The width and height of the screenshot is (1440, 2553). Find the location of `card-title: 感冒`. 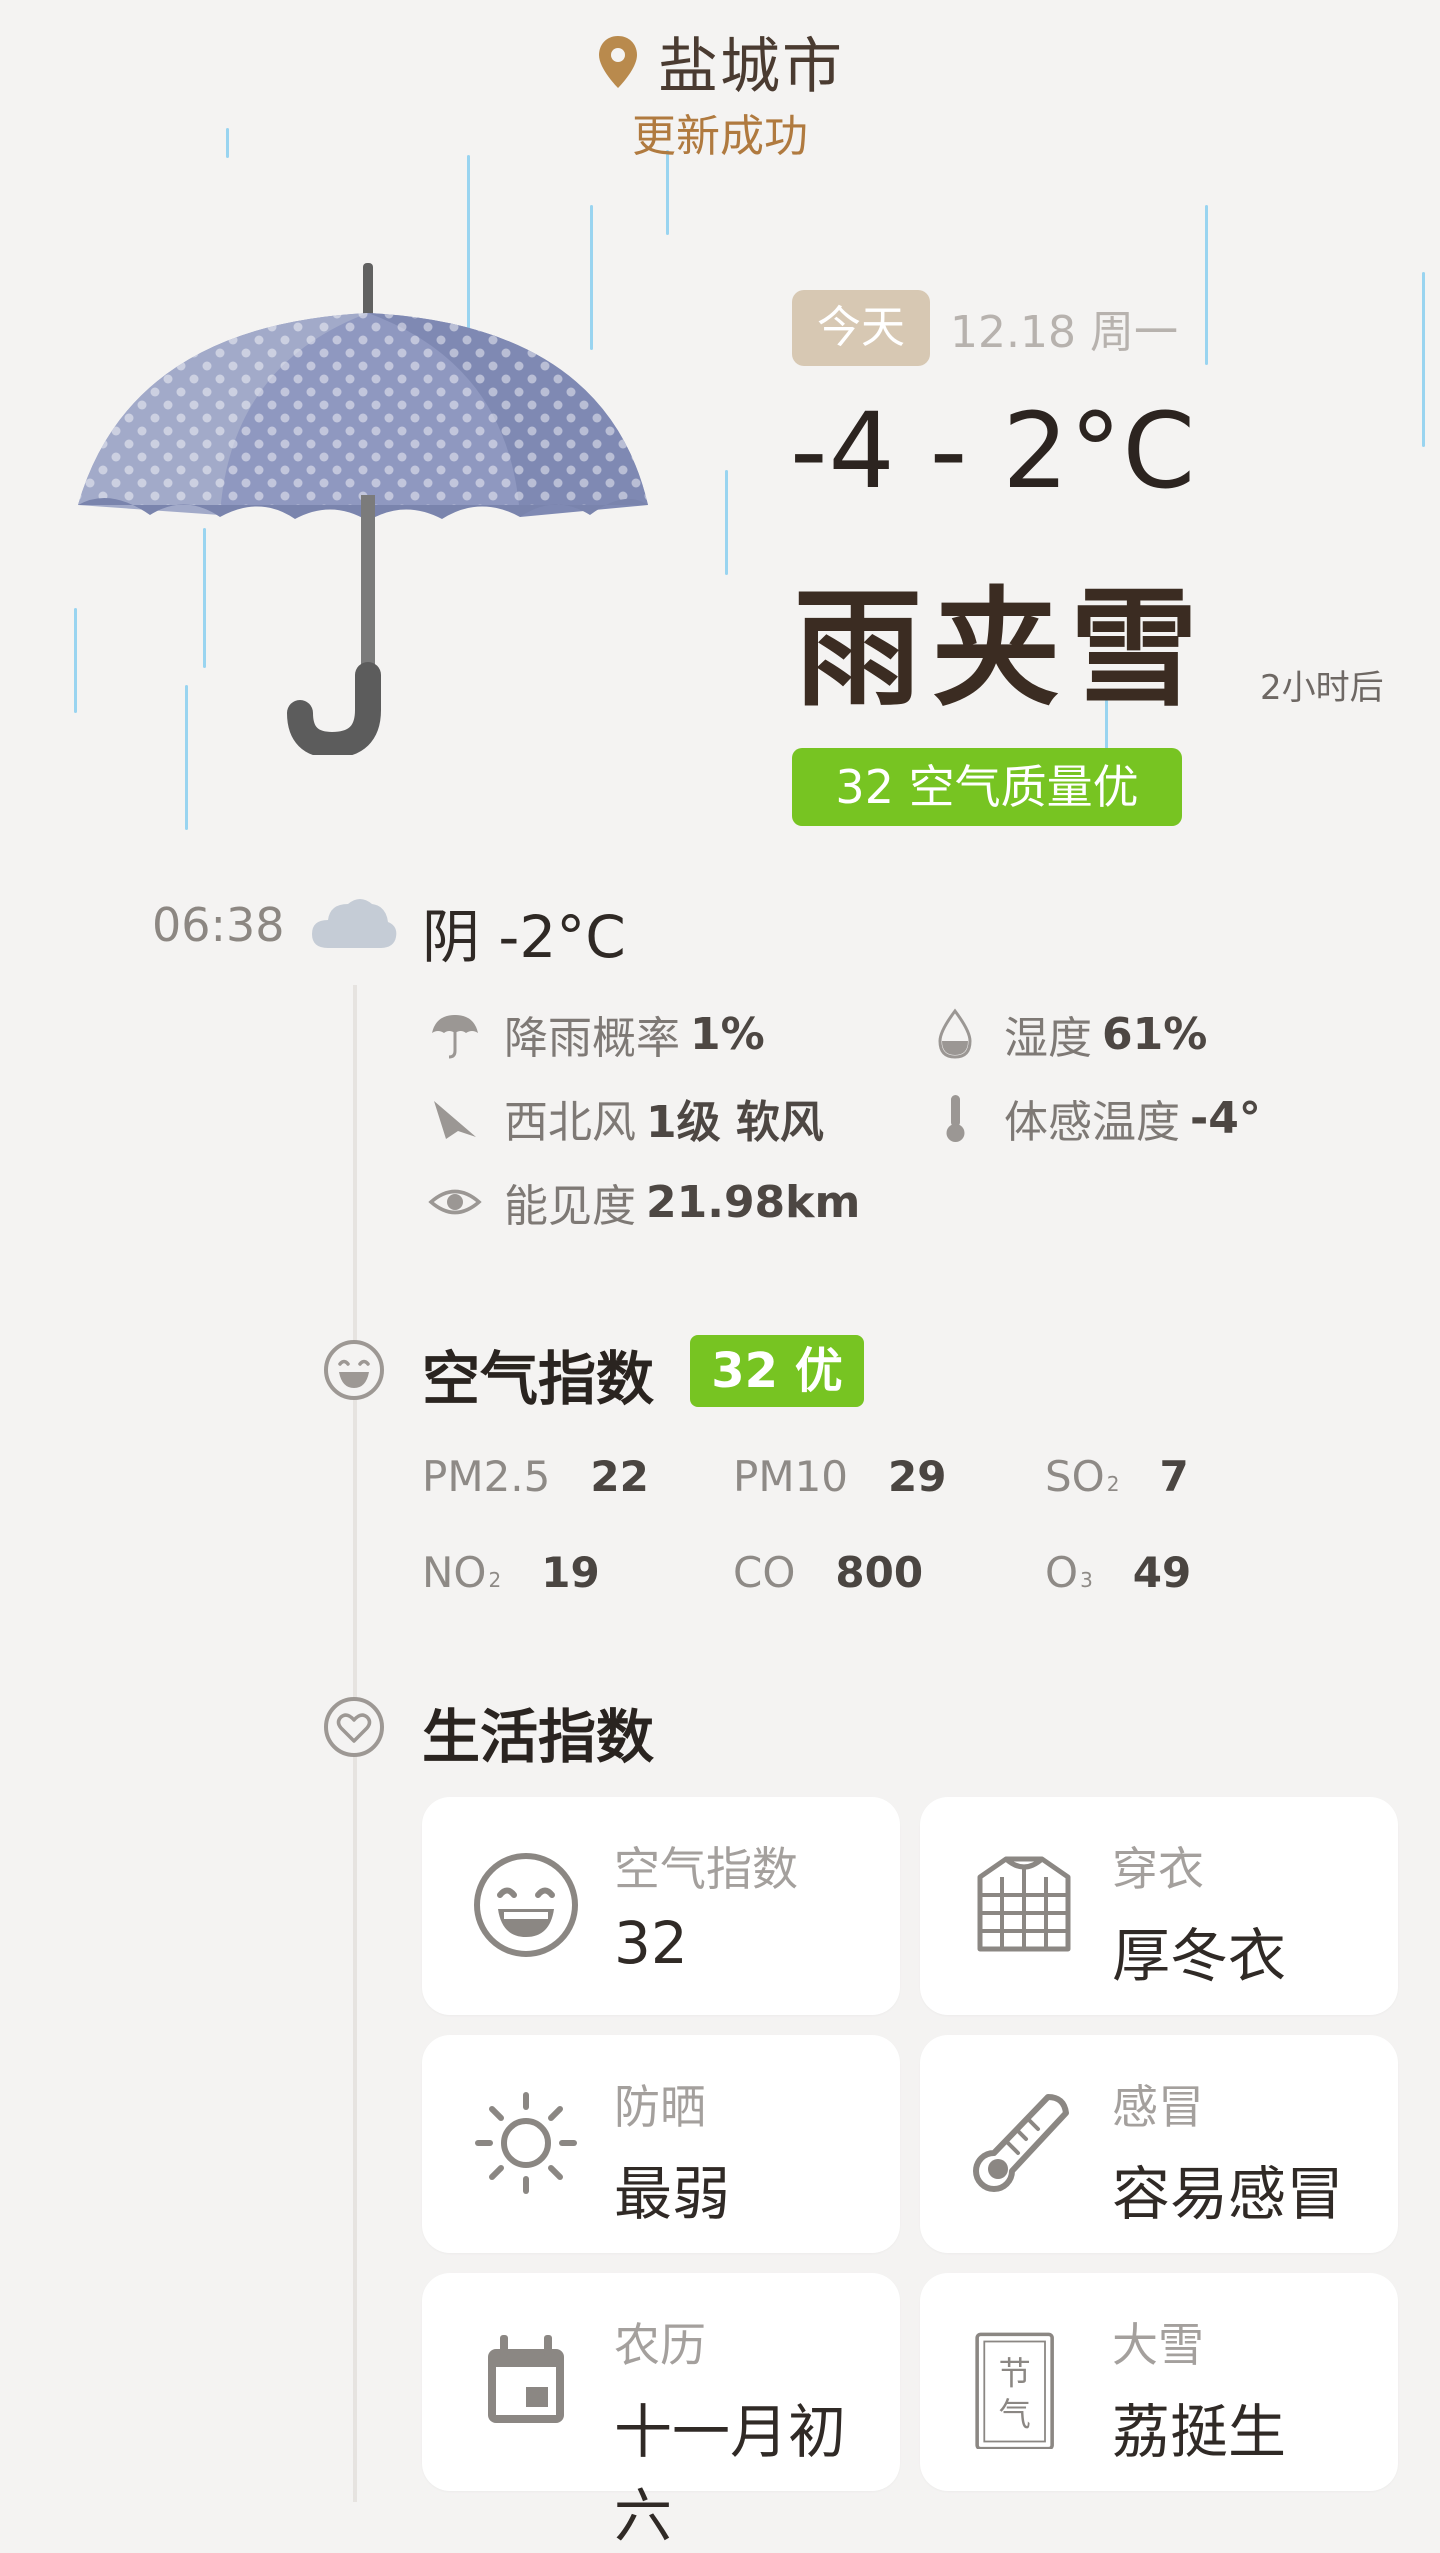

card-title: 感冒 is located at coordinates (1158, 2107).